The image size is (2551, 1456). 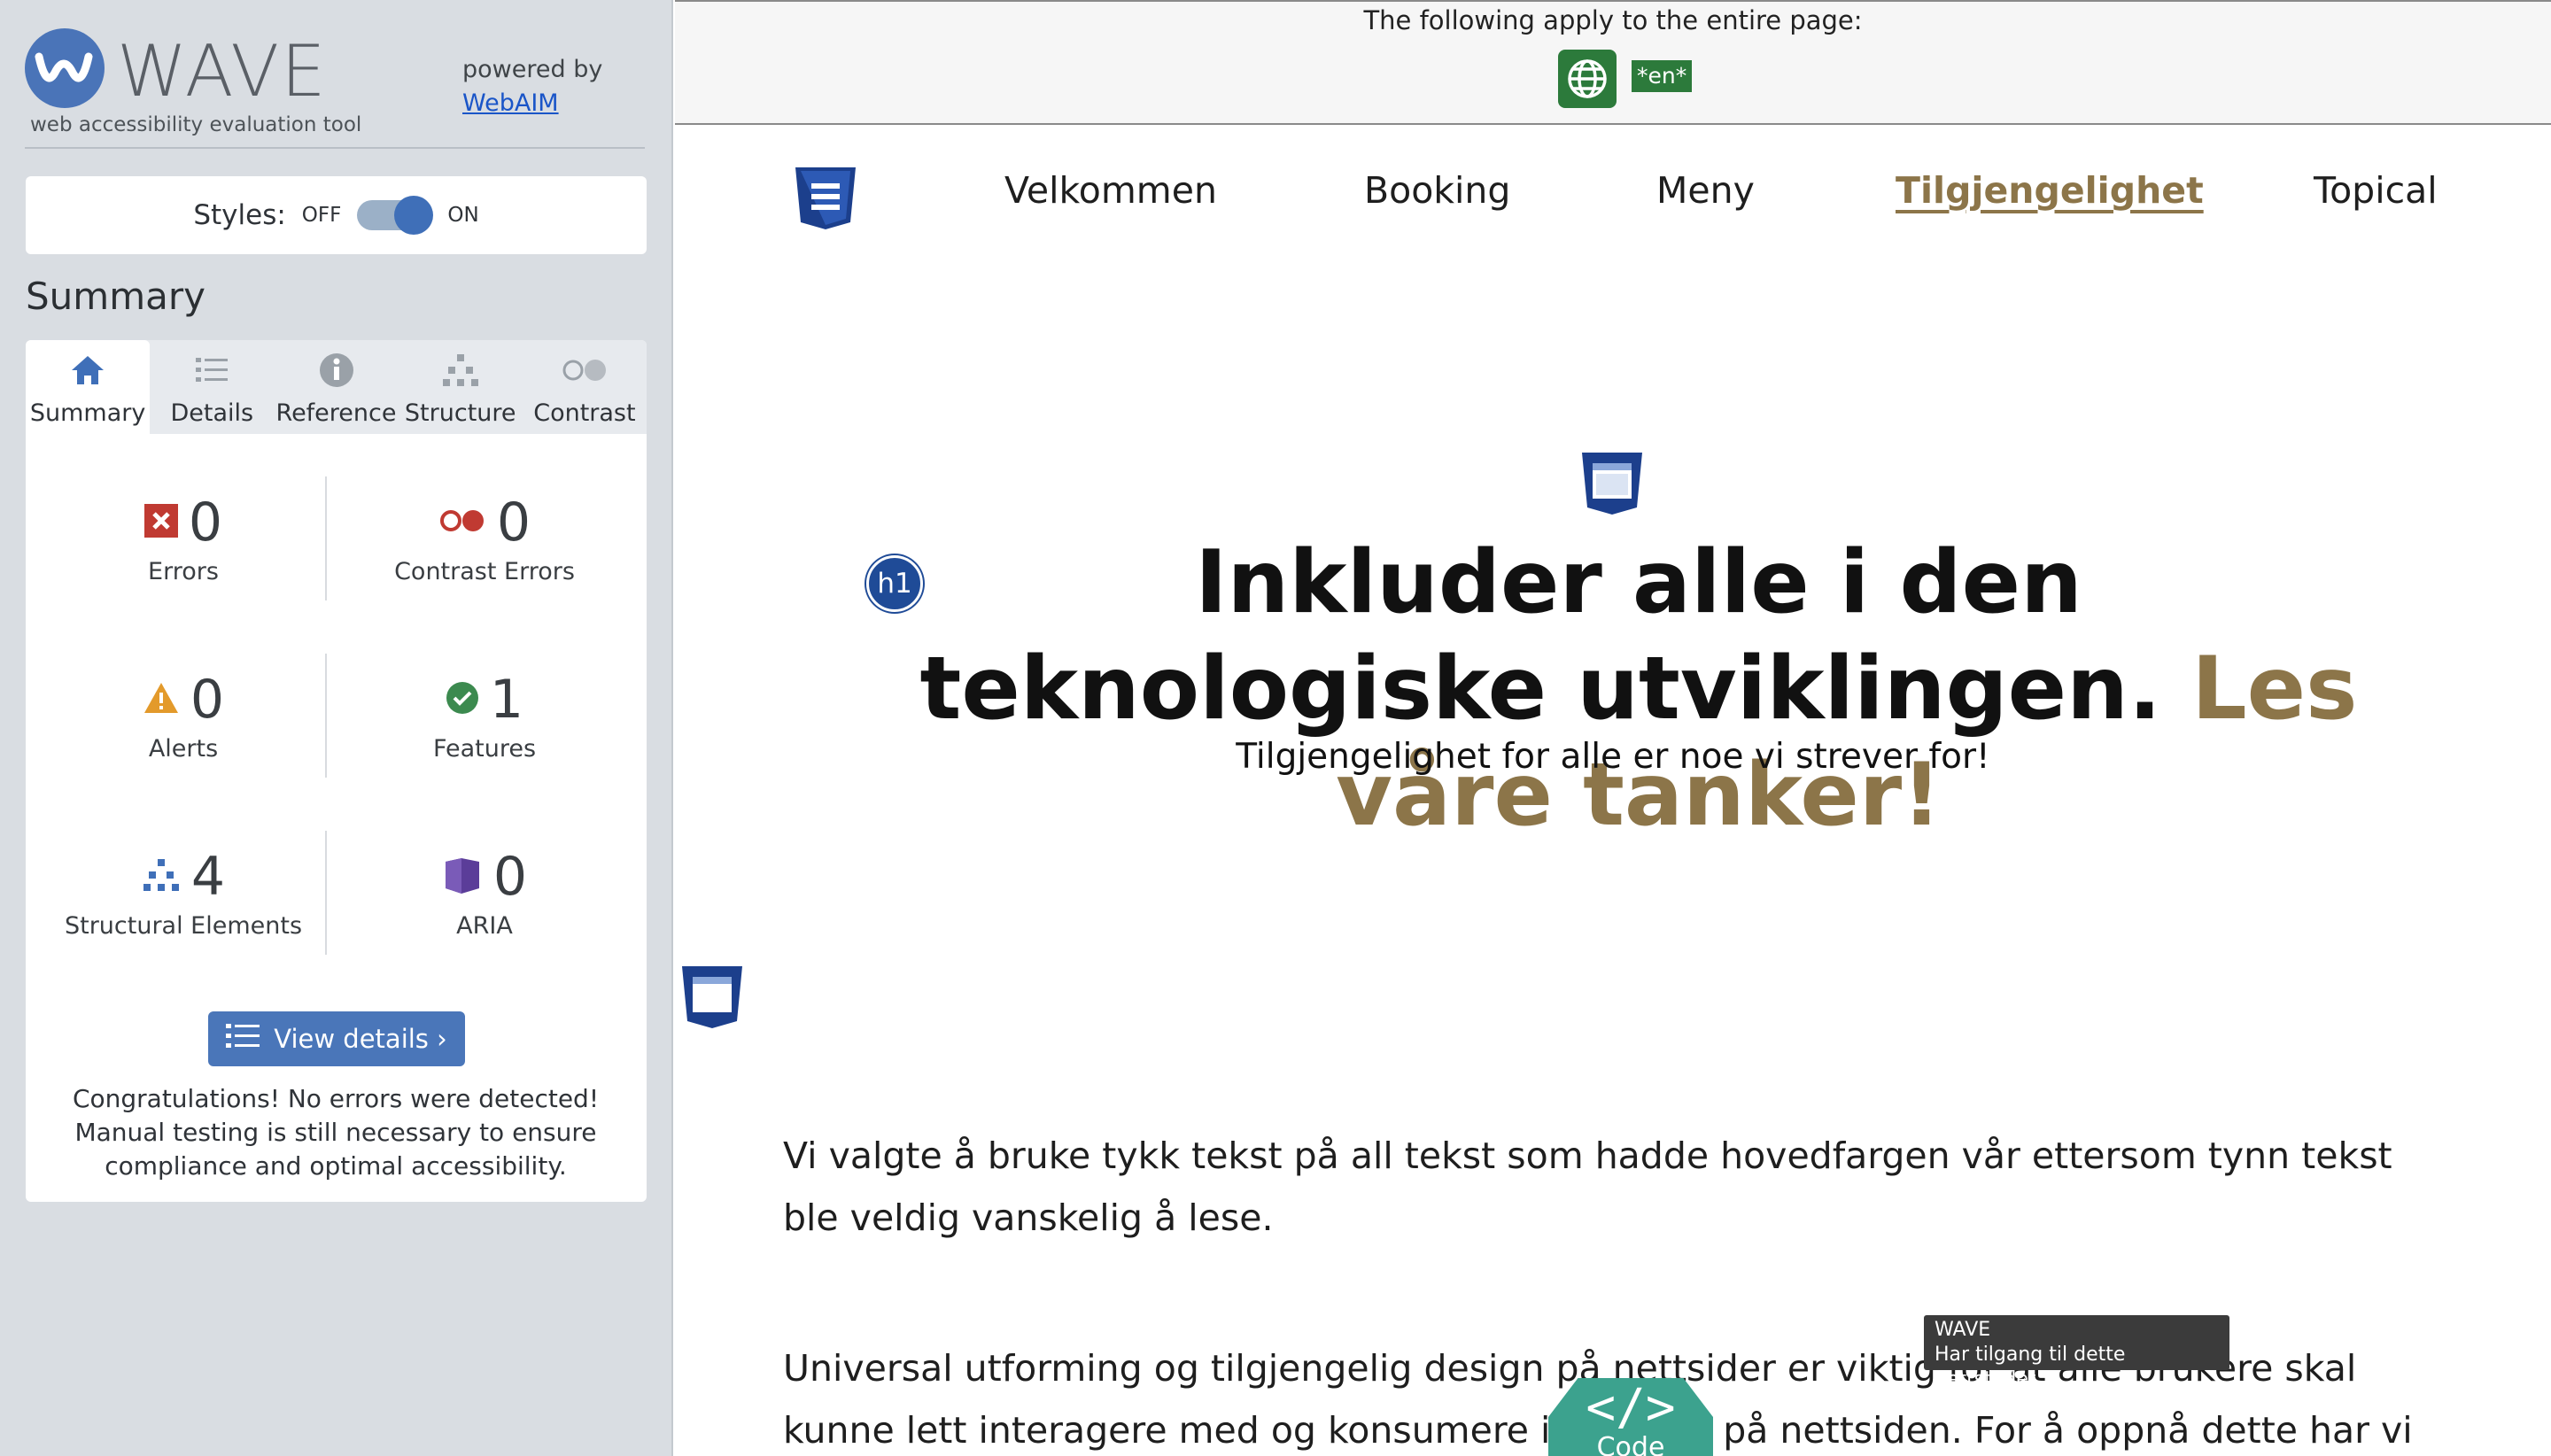 I want to click on view-details-button: View details ›, so click(x=337, y=1038).